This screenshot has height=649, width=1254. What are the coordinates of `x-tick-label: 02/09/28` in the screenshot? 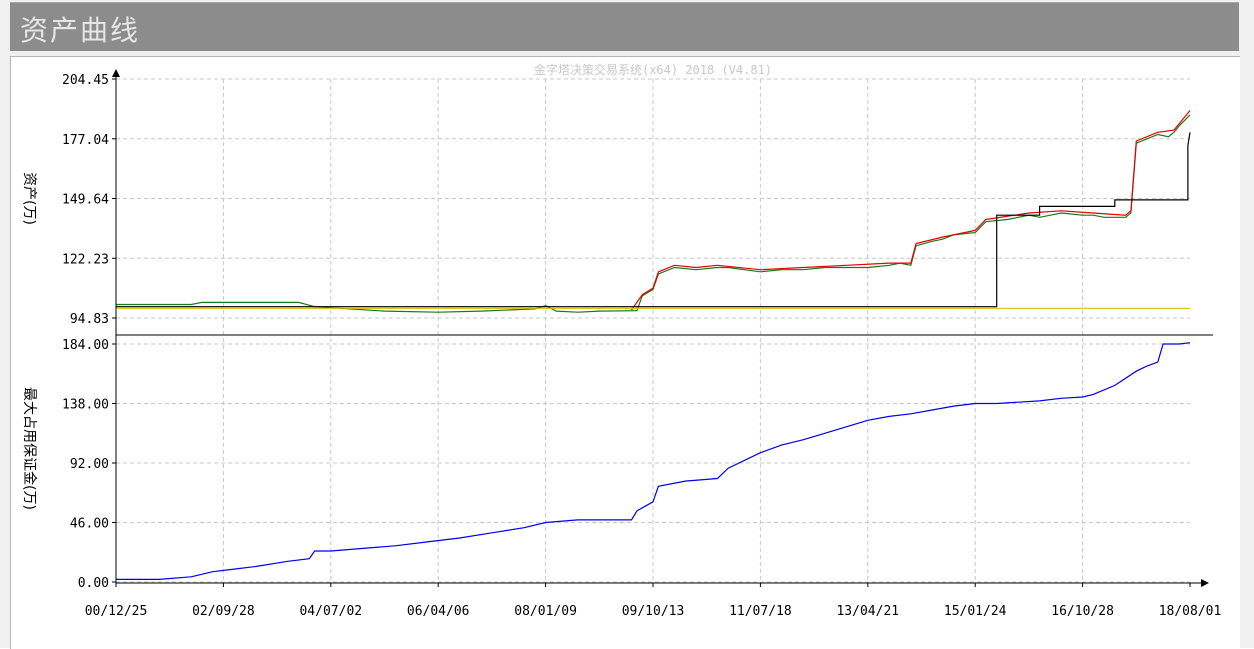 It's located at (223, 611).